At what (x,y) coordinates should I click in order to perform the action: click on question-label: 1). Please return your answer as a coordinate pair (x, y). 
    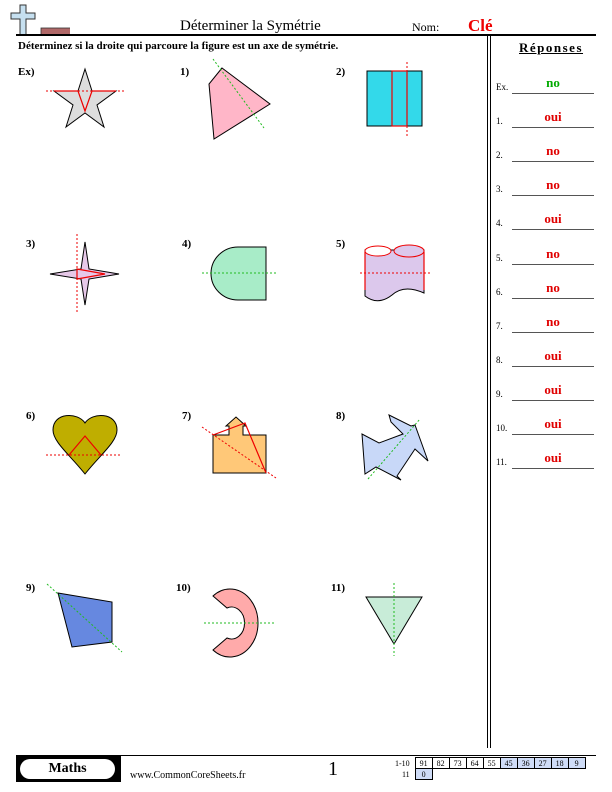
    Looking at the image, I should click on (185, 72).